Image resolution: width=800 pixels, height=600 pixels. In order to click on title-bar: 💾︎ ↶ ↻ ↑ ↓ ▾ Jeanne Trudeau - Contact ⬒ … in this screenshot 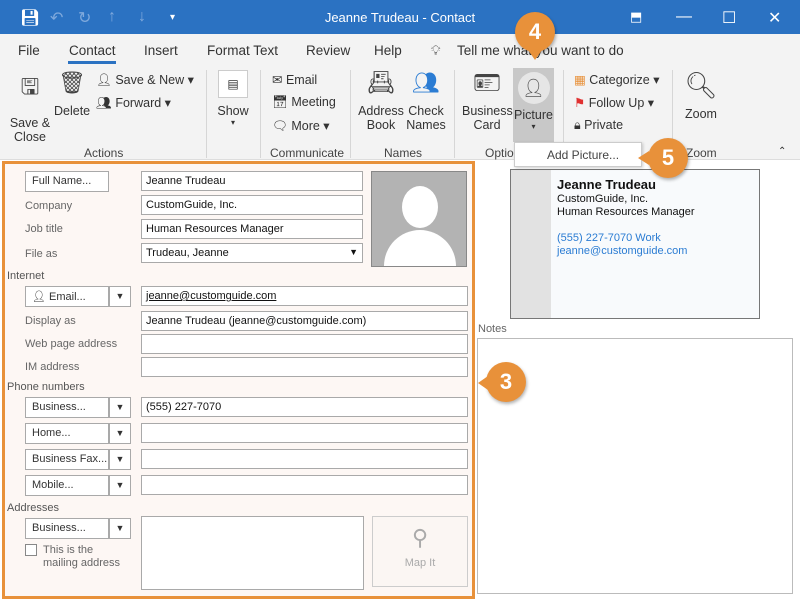, I will do `click(400, 17)`.